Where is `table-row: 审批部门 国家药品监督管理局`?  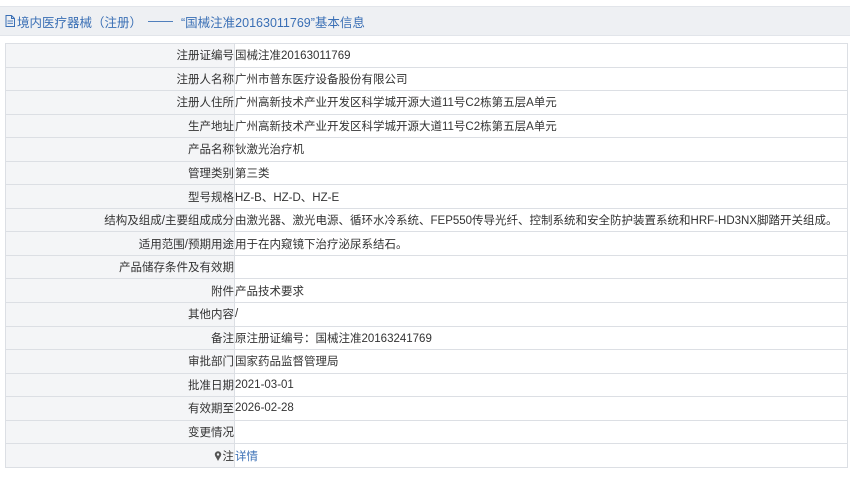 table-row: 审批部门 国家药品监督管理局 is located at coordinates (426, 361).